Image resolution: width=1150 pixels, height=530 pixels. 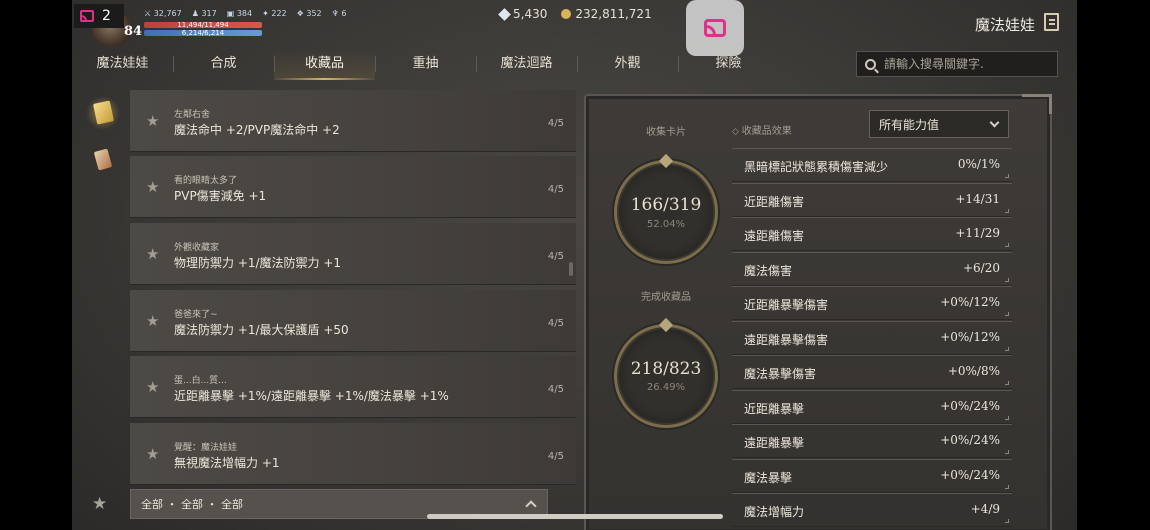 What do you see at coordinates (872, 372) in the screenshot?
I see `effect-row: 魔法暴擊傷害 +0%/8%` at bounding box center [872, 372].